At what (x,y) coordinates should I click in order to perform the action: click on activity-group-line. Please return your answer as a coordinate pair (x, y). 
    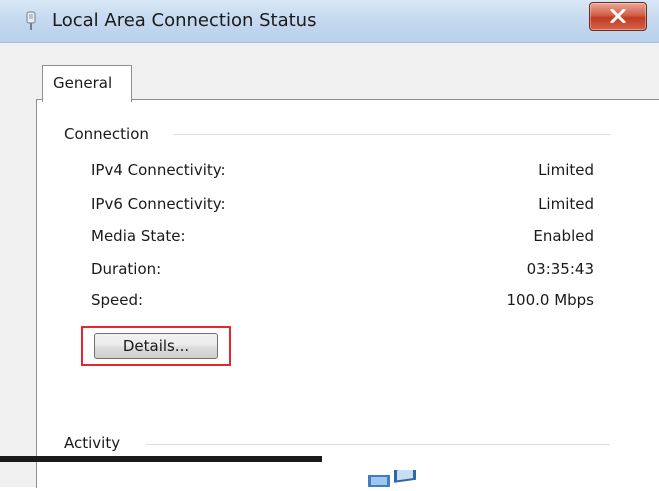
    Looking at the image, I should click on (378, 444).